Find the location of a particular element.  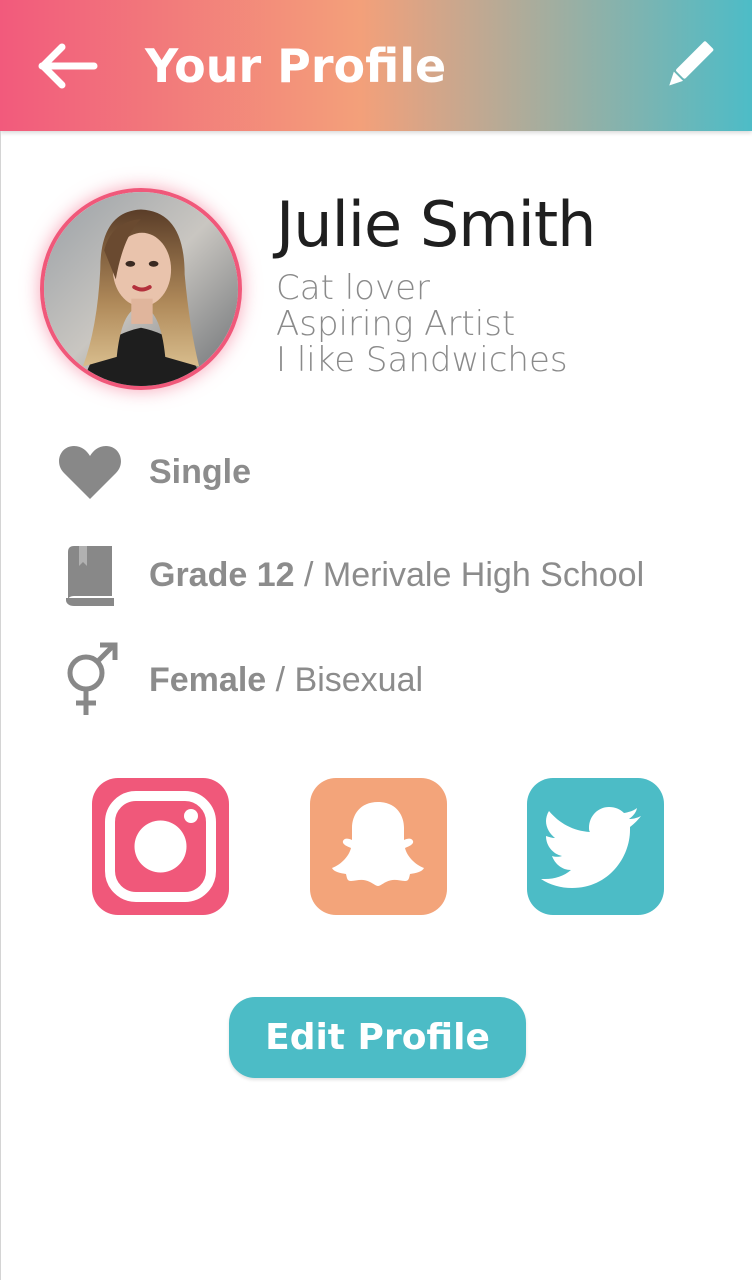

pencil-icon is located at coordinates (691, 63).